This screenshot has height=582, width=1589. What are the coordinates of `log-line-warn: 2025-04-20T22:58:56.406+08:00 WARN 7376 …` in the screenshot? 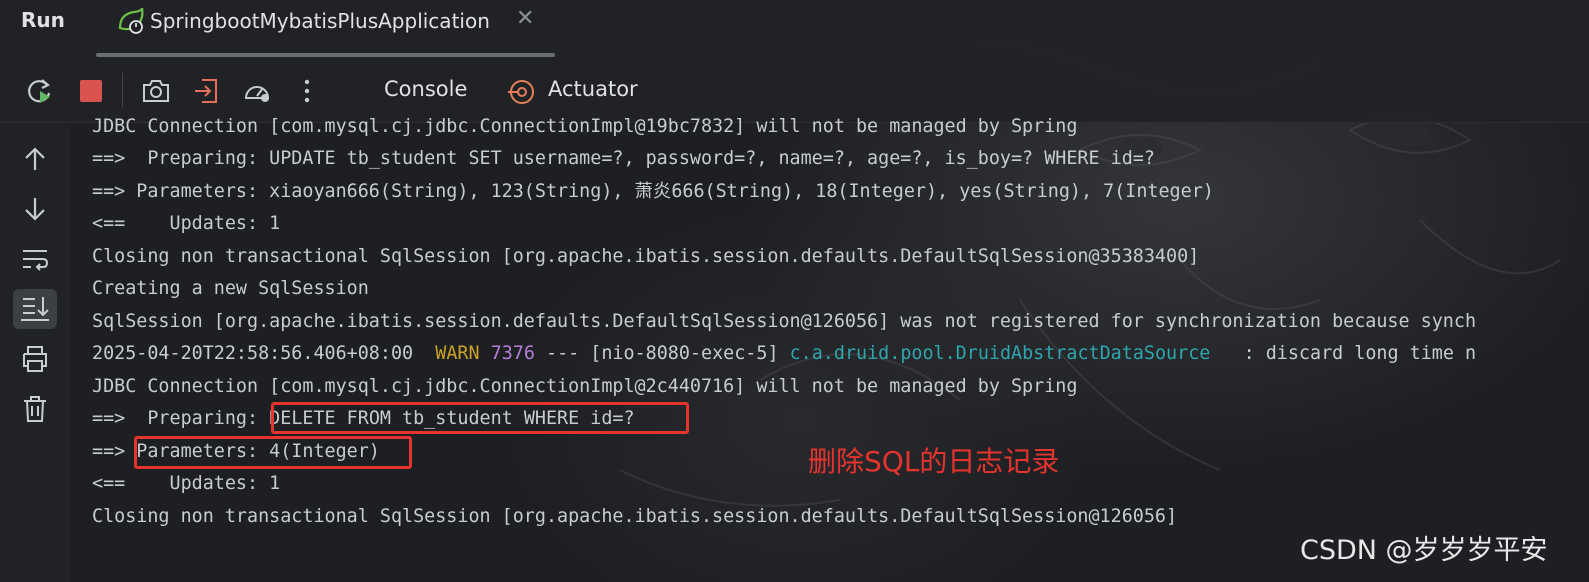 It's located at (784, 354).